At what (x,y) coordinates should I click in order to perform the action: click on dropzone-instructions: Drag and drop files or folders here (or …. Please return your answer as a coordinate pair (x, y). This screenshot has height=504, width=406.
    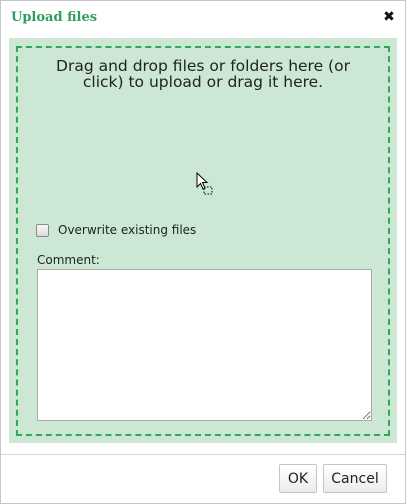
    Looking at the image, I should click on (203, 74).